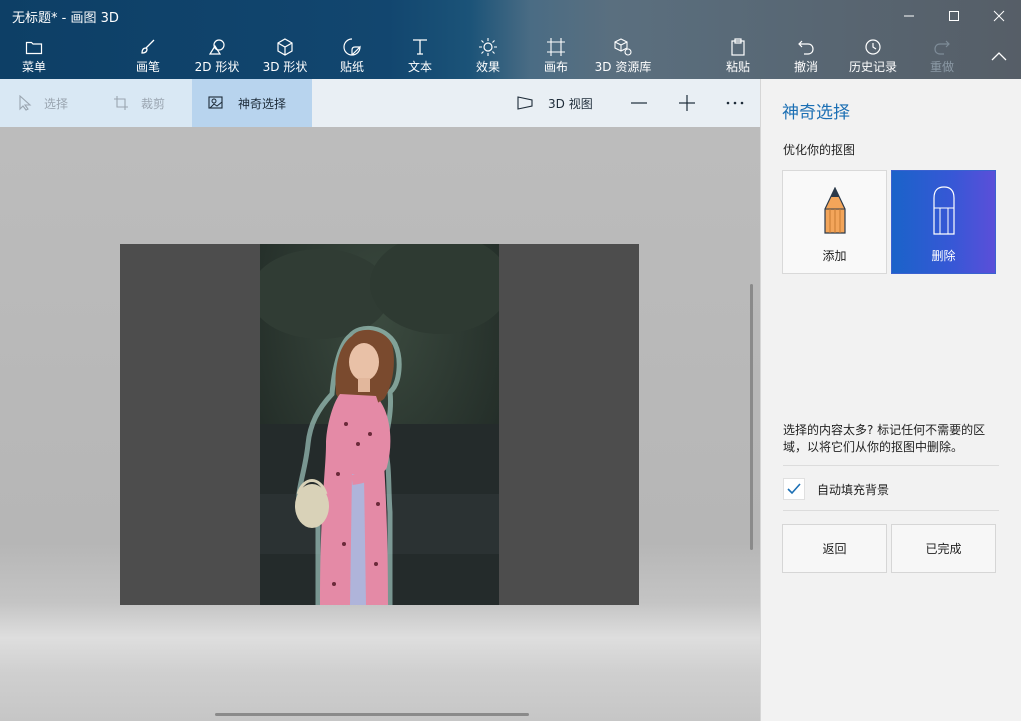 The height and width of the screenshot is (721, 1021). I want to click on shapes2d-label: 2D 形状, so click(217, 67).